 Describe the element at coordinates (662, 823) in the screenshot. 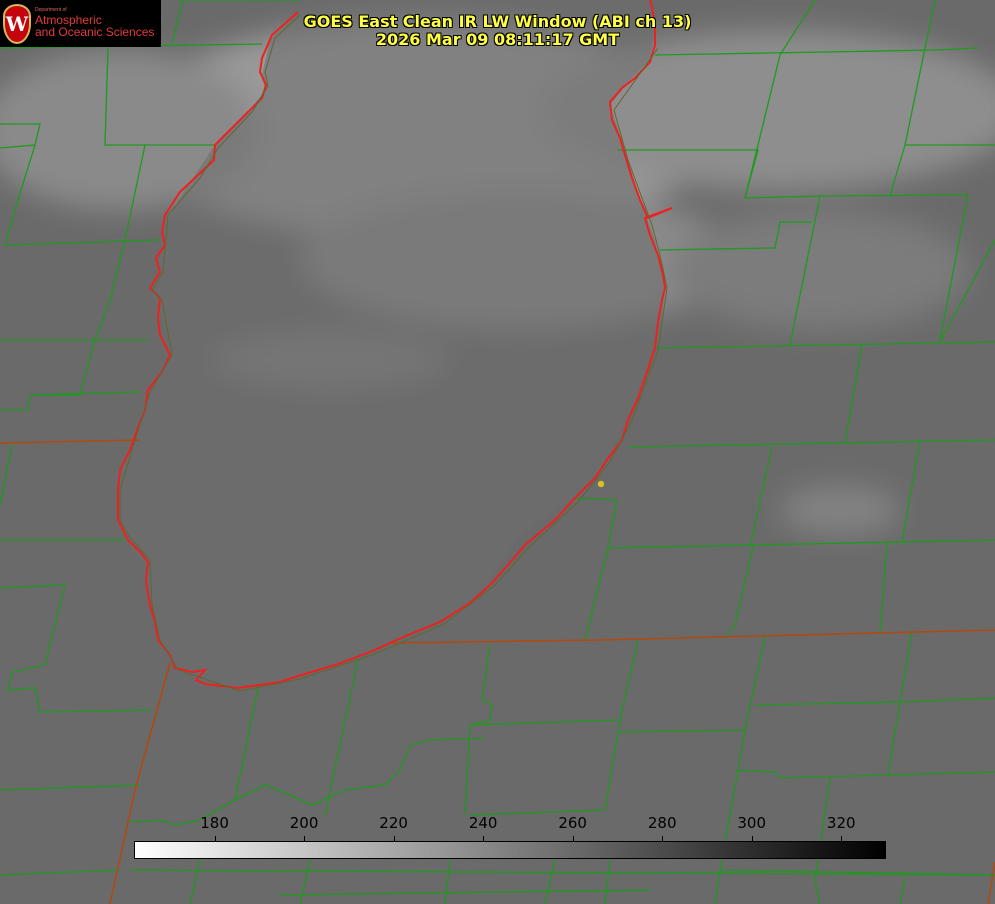

I see `colorbar-tick-label: 280` at that location.